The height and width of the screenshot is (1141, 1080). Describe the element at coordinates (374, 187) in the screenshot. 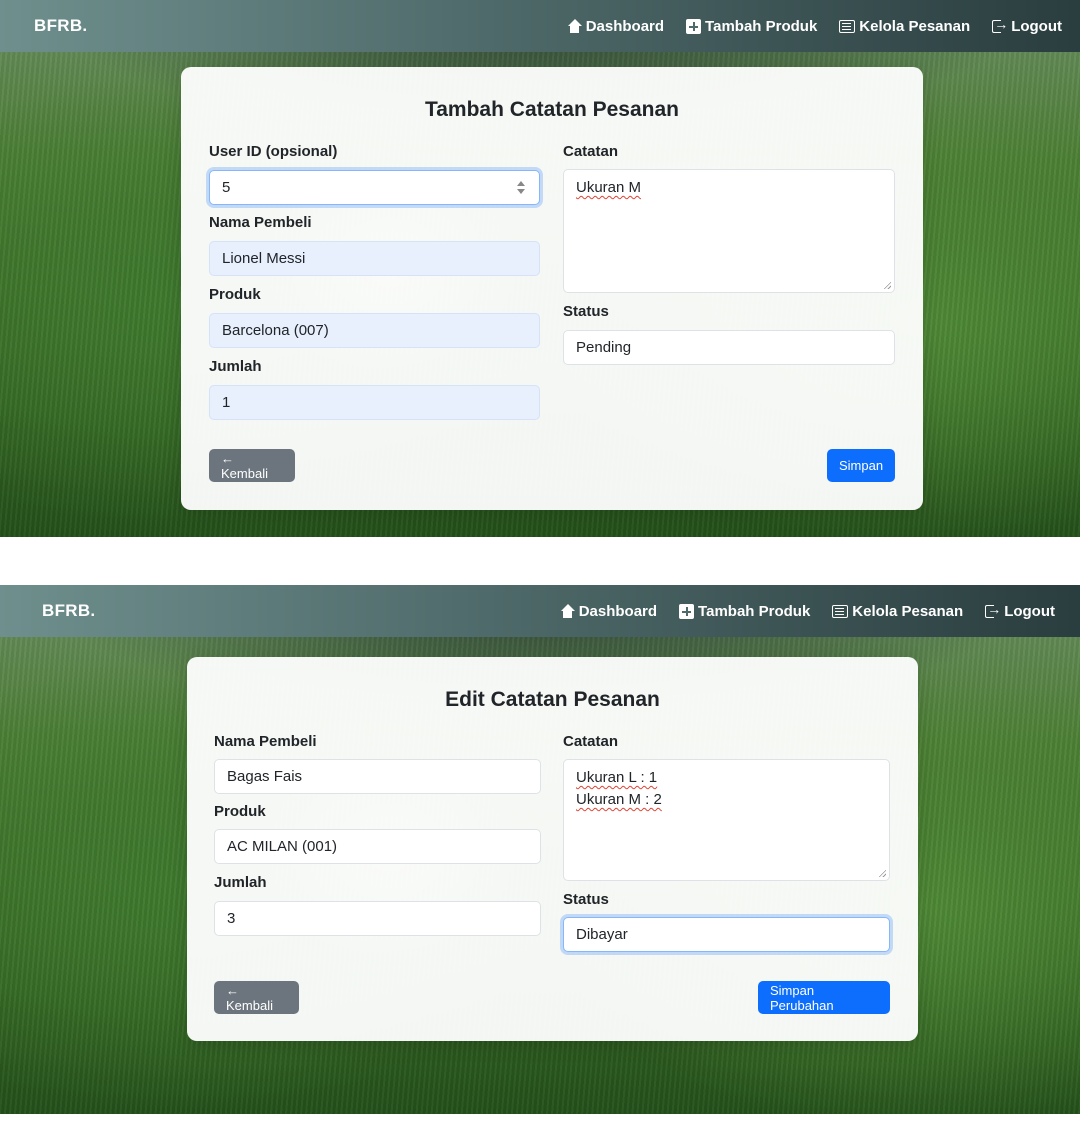

I see `user-id-input: 5` at that location.